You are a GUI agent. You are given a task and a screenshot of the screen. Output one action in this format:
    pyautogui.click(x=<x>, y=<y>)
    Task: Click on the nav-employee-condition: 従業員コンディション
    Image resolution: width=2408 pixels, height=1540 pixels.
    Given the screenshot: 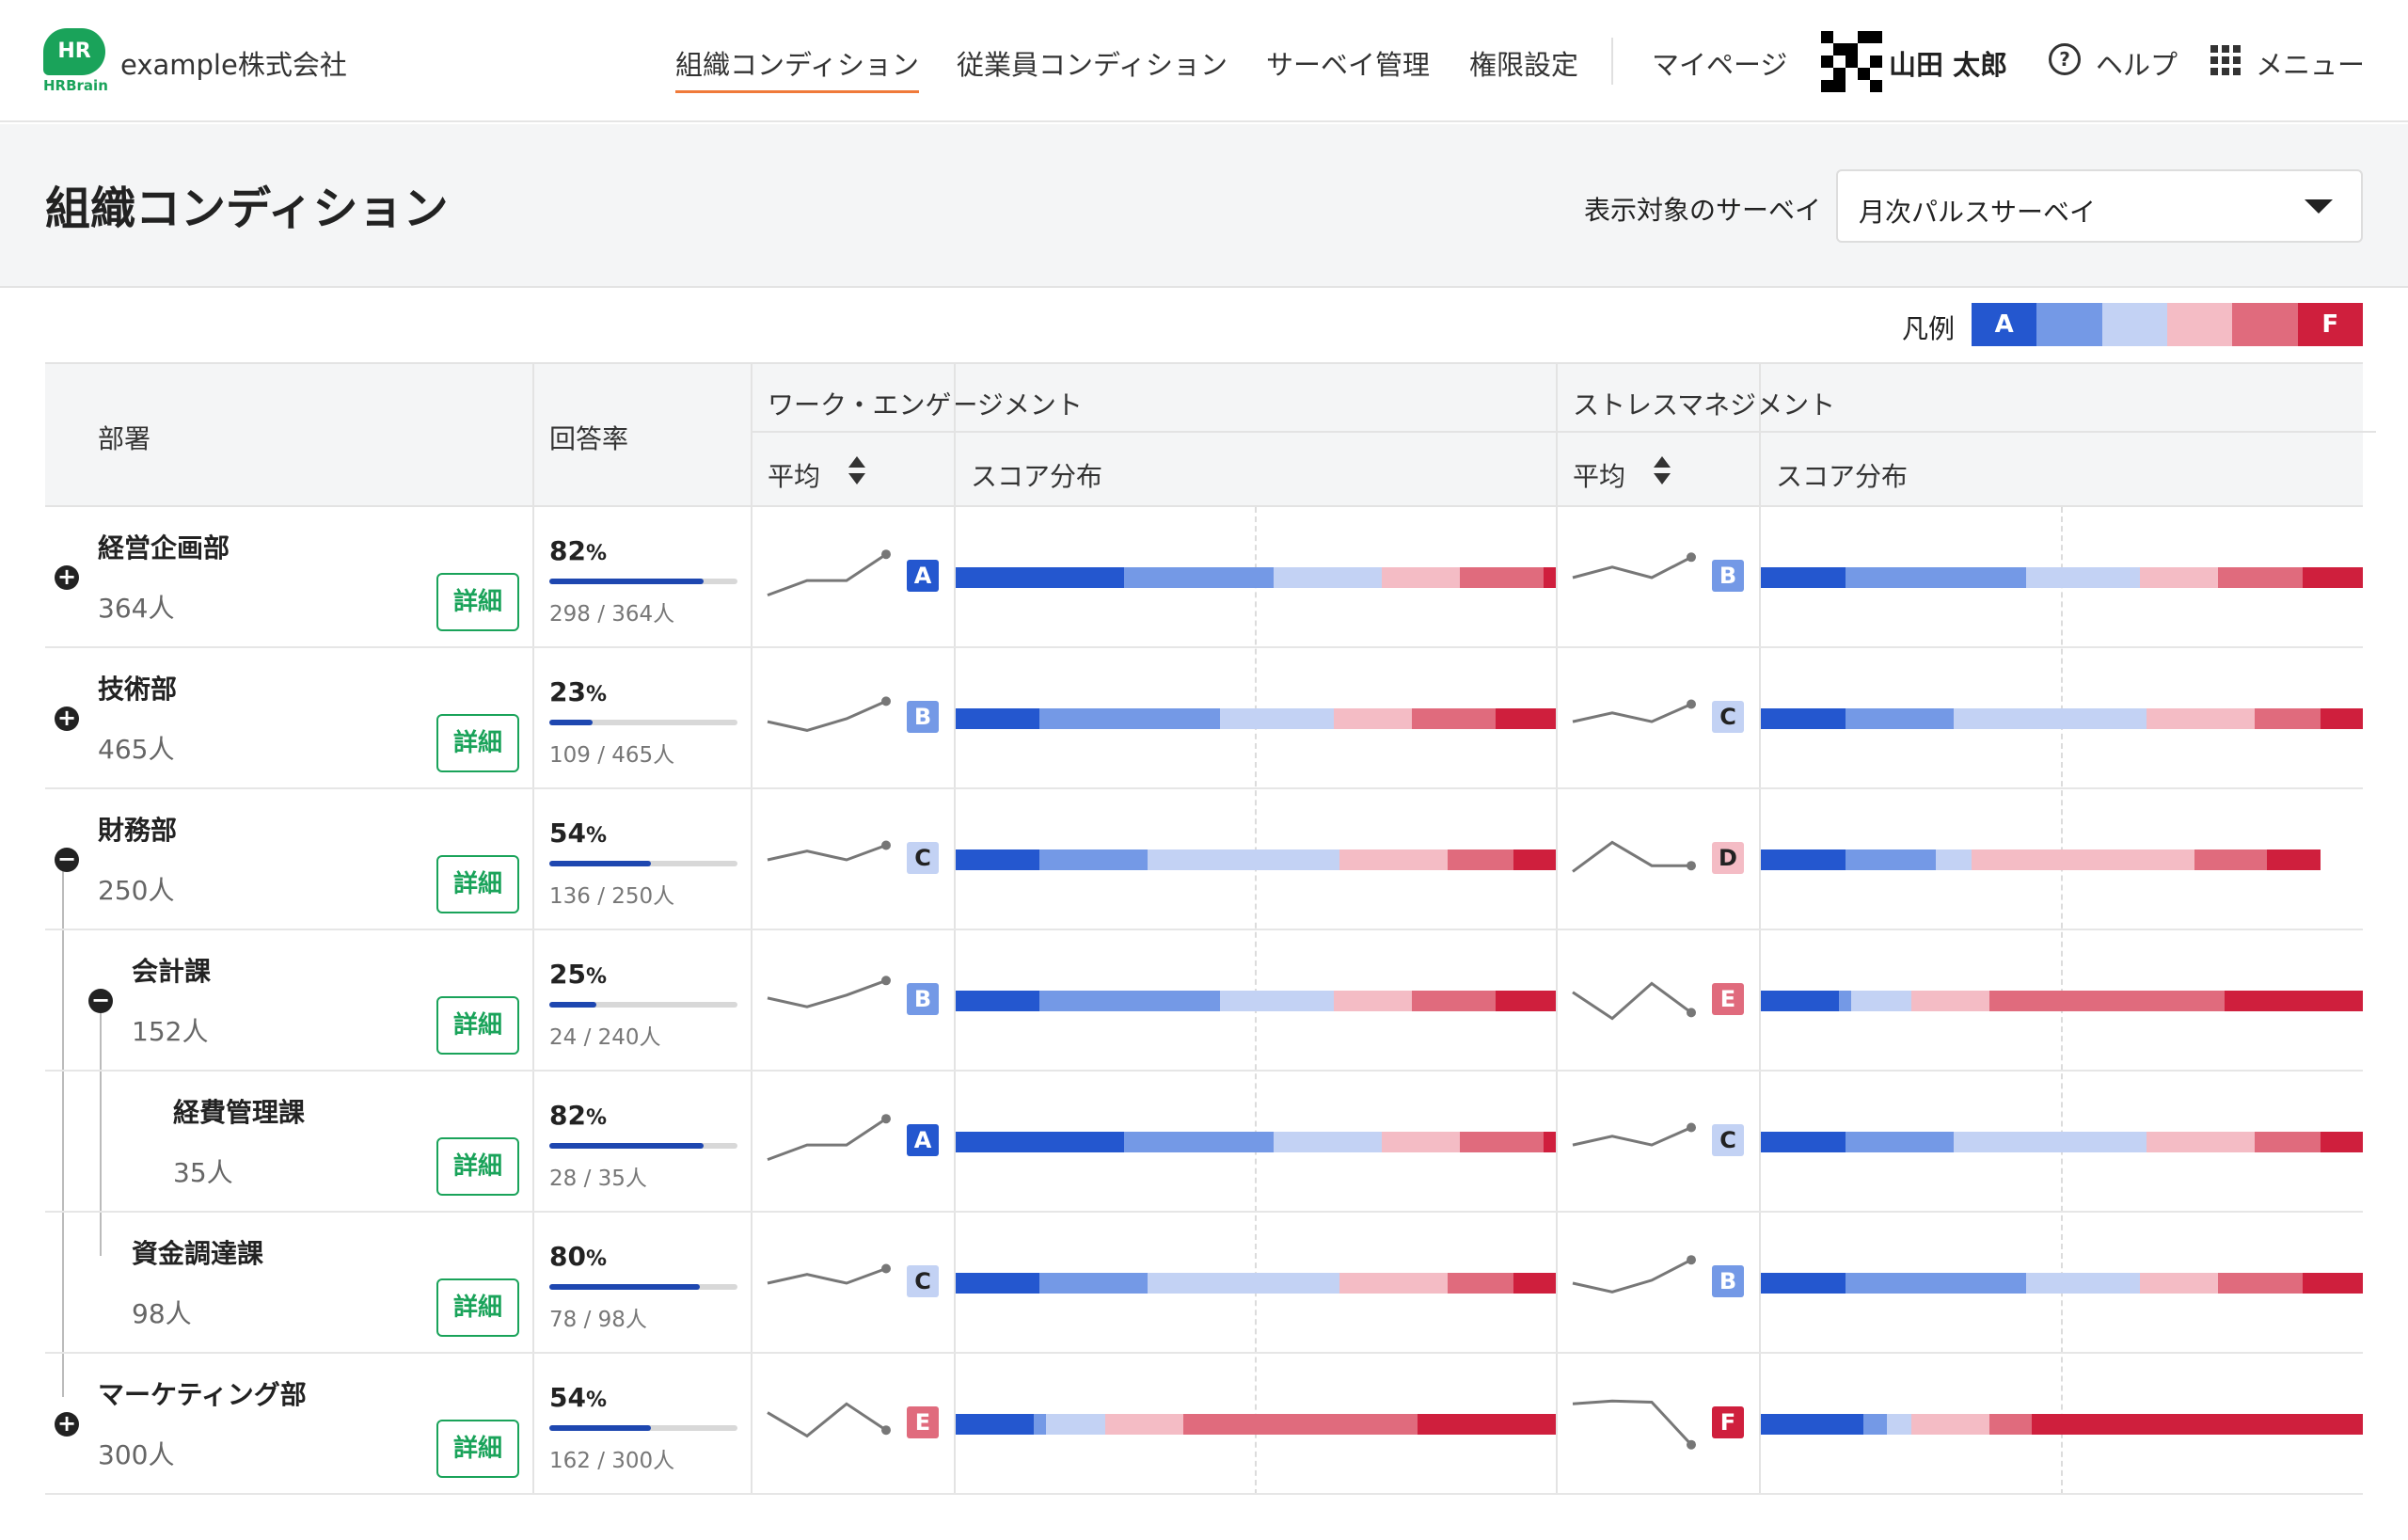 What is the action you would take?
    pyautogui.click(x=1093, y=63)
    